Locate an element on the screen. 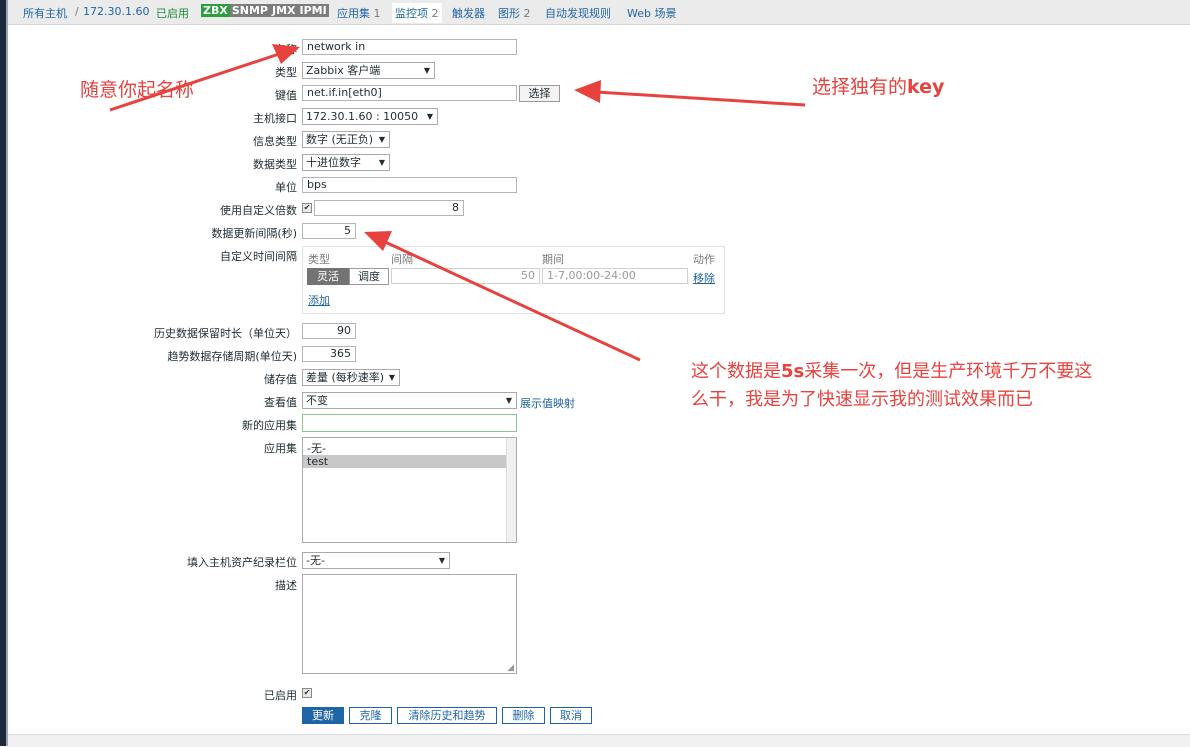  annotation-arrow-interval is located at coordinates (511, 300).